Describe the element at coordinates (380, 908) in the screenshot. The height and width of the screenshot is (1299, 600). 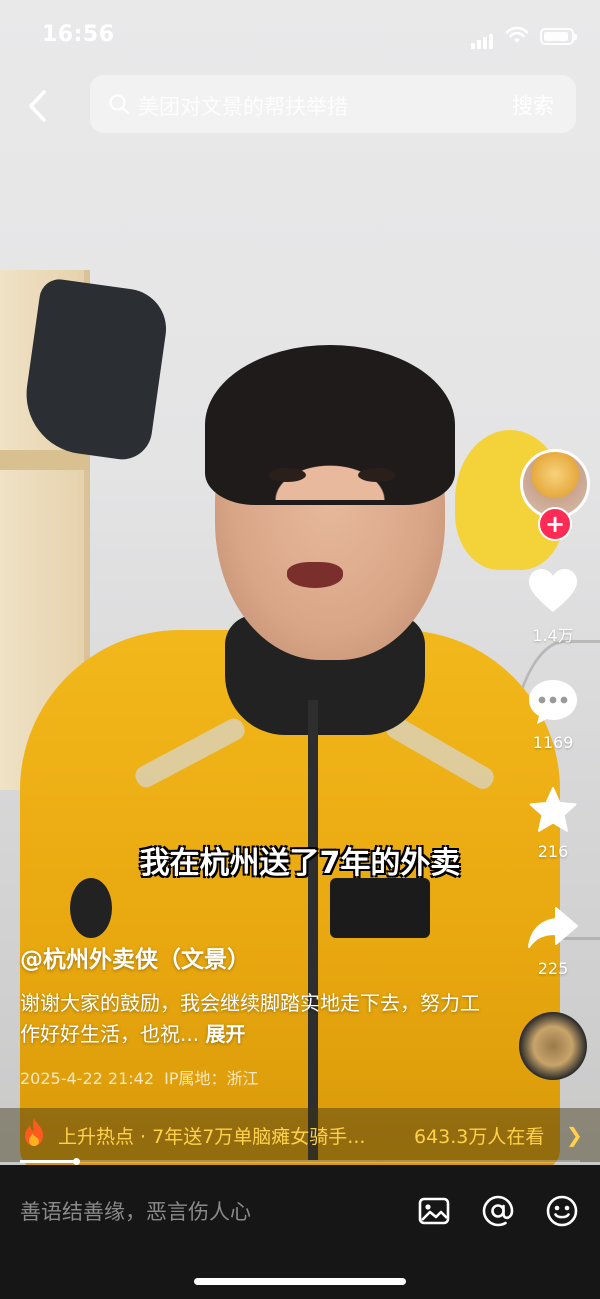
I see `jacket-logo-patch` at that location.